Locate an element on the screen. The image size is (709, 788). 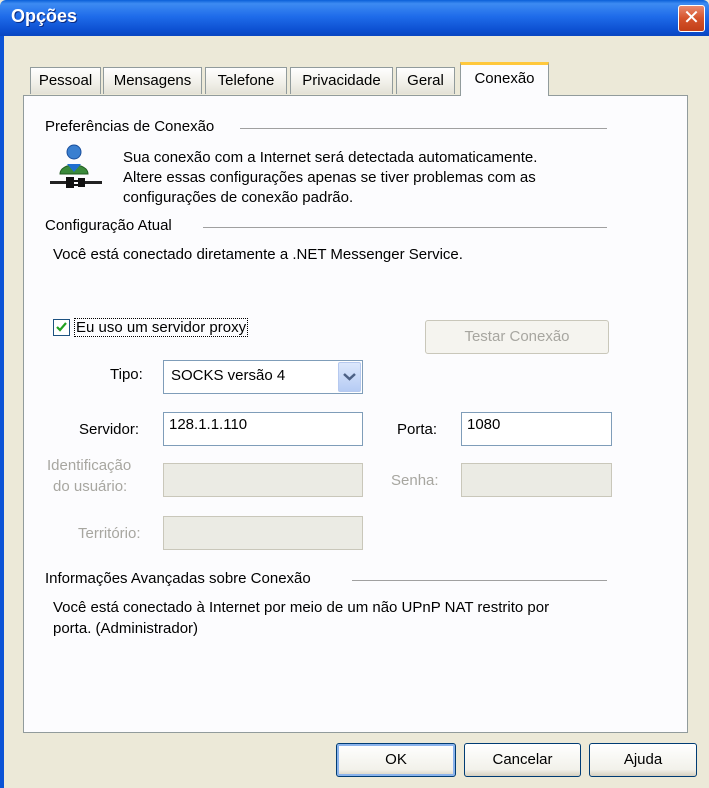
close-button: ✕ is located at coordinates (691, 18).